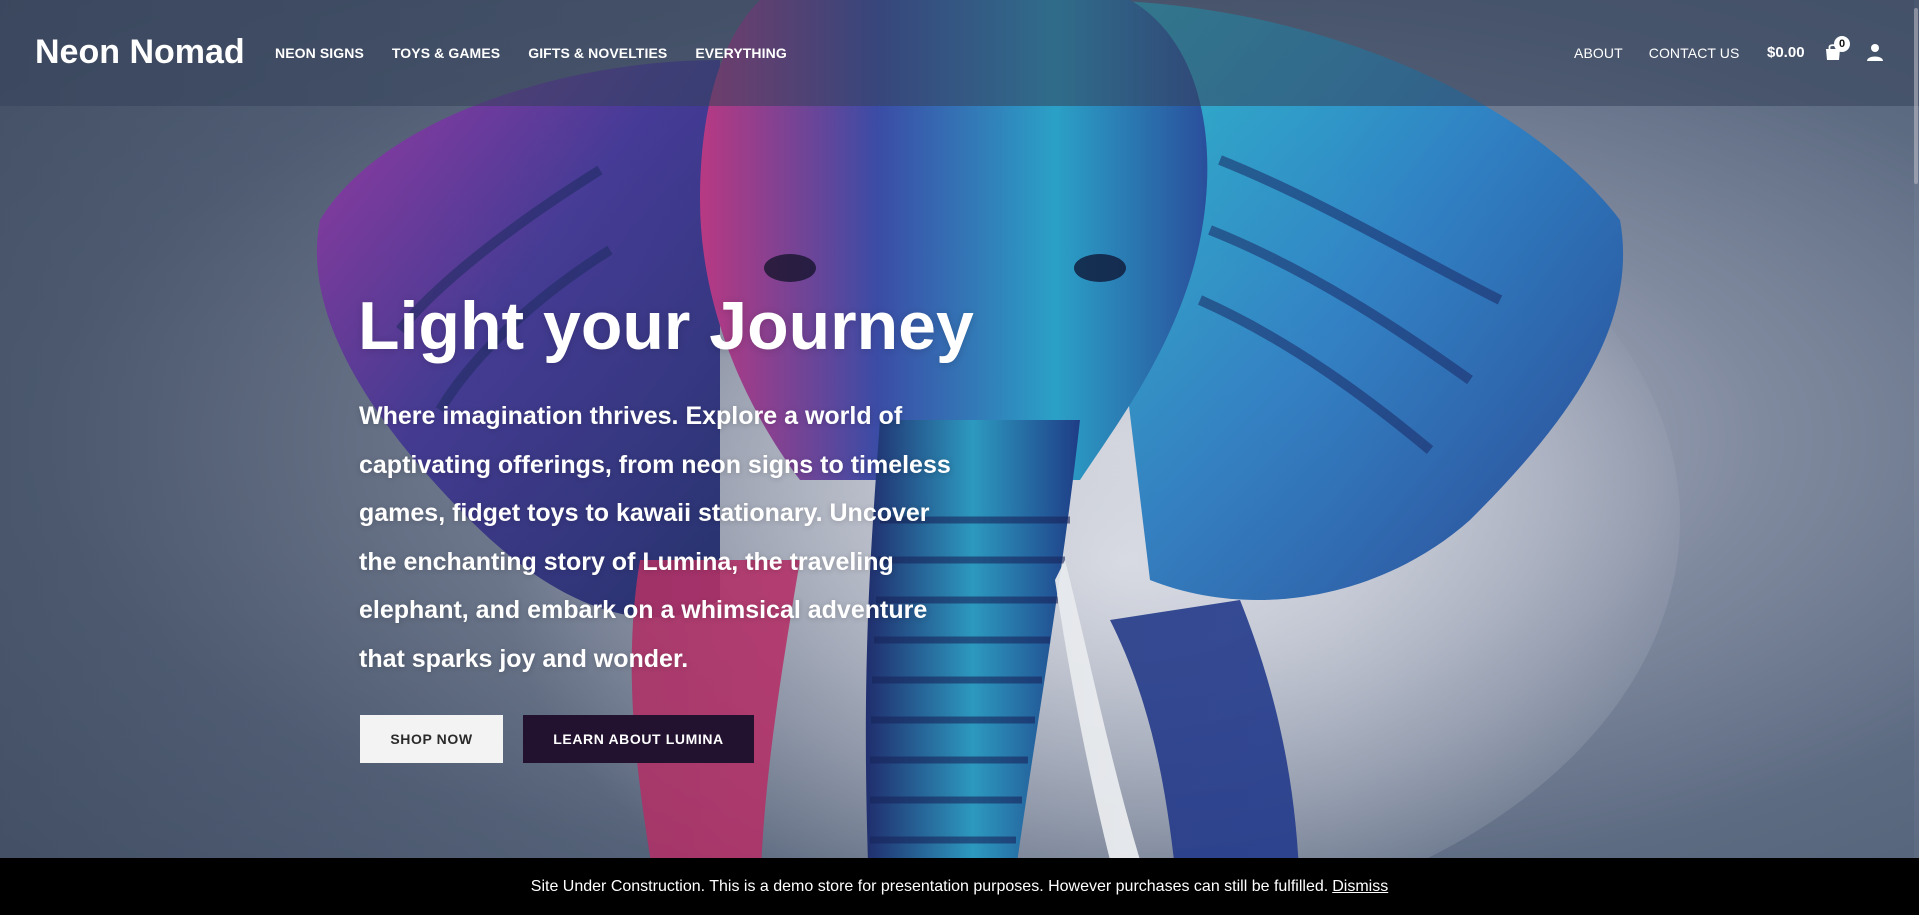 The image size is (1919, 915). What do you see at coordinates (741, 53) in the screenshot?
I see `nav-link-everything: EVERYTHING` at bounding box center [741, 53].